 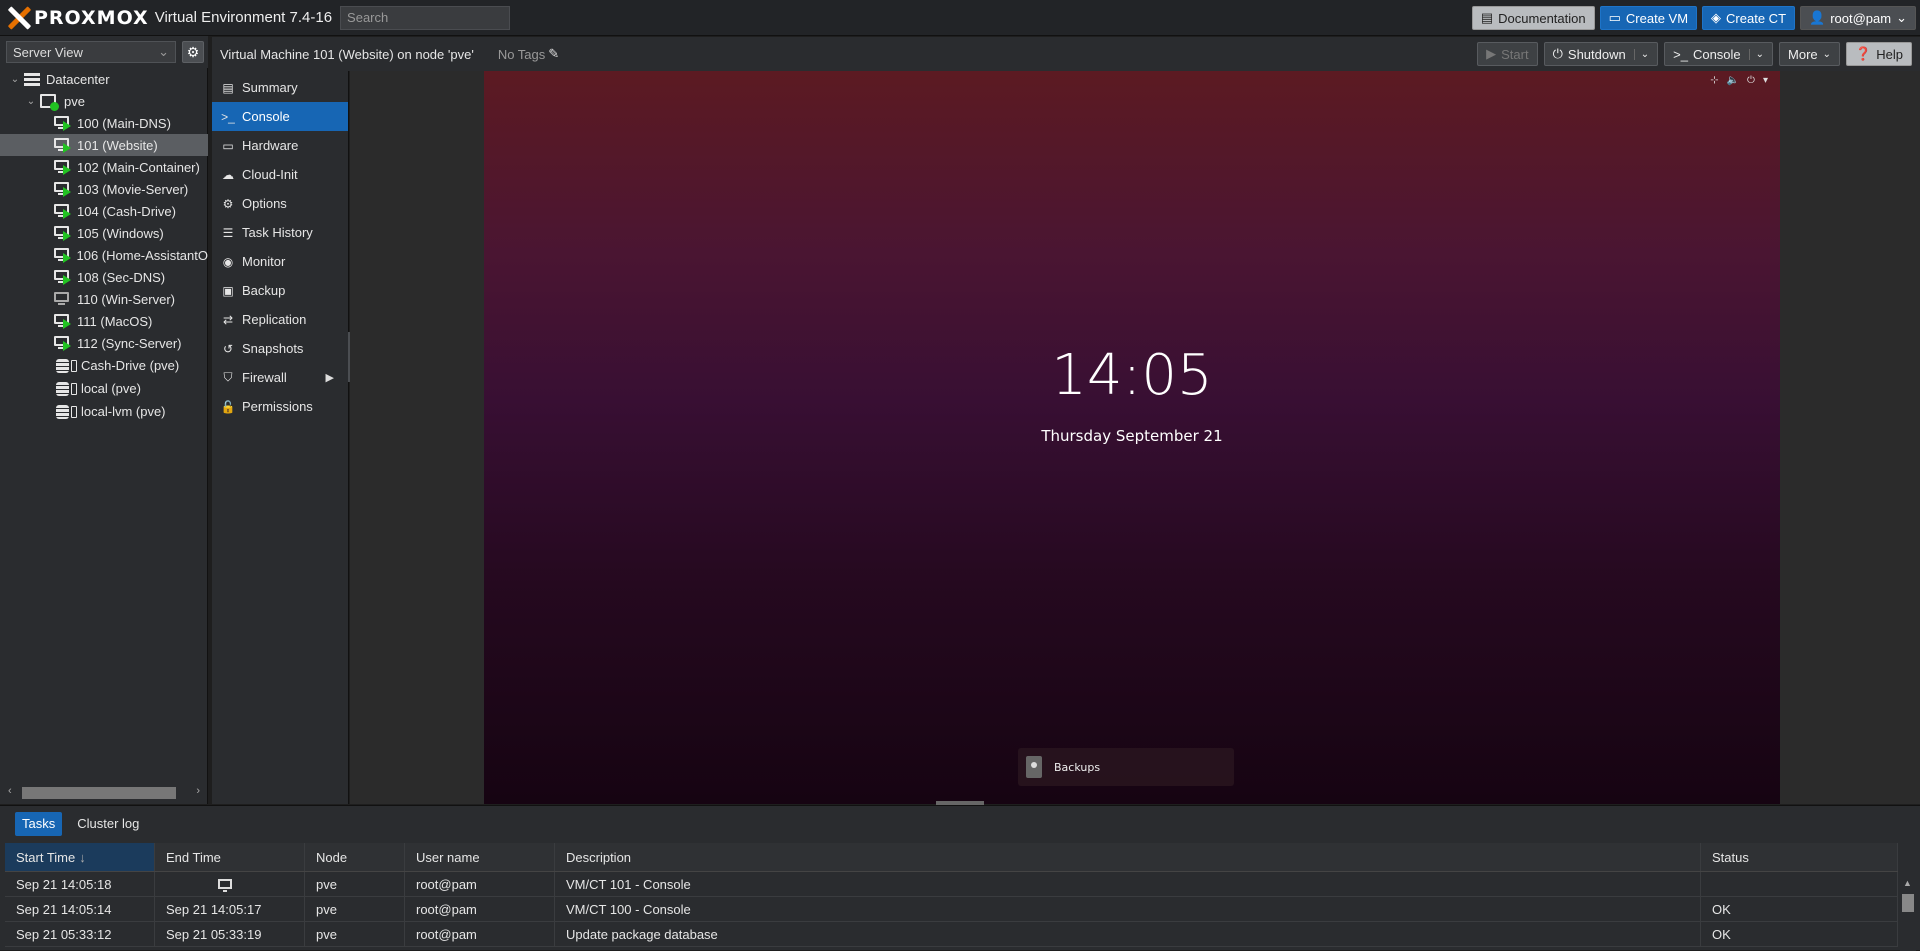 I want to click on cell-text: Sep 21 14:05:18, so click(x=64, y=884).